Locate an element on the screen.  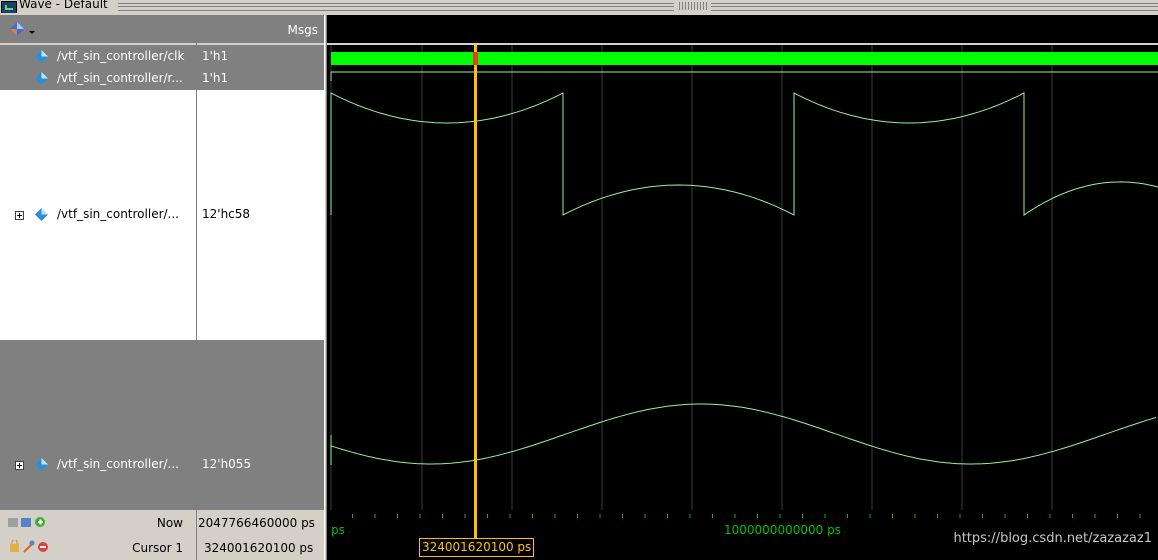
status-values: 2047766460000 ps 324001620100 ps is located at coordinates (260, 535).